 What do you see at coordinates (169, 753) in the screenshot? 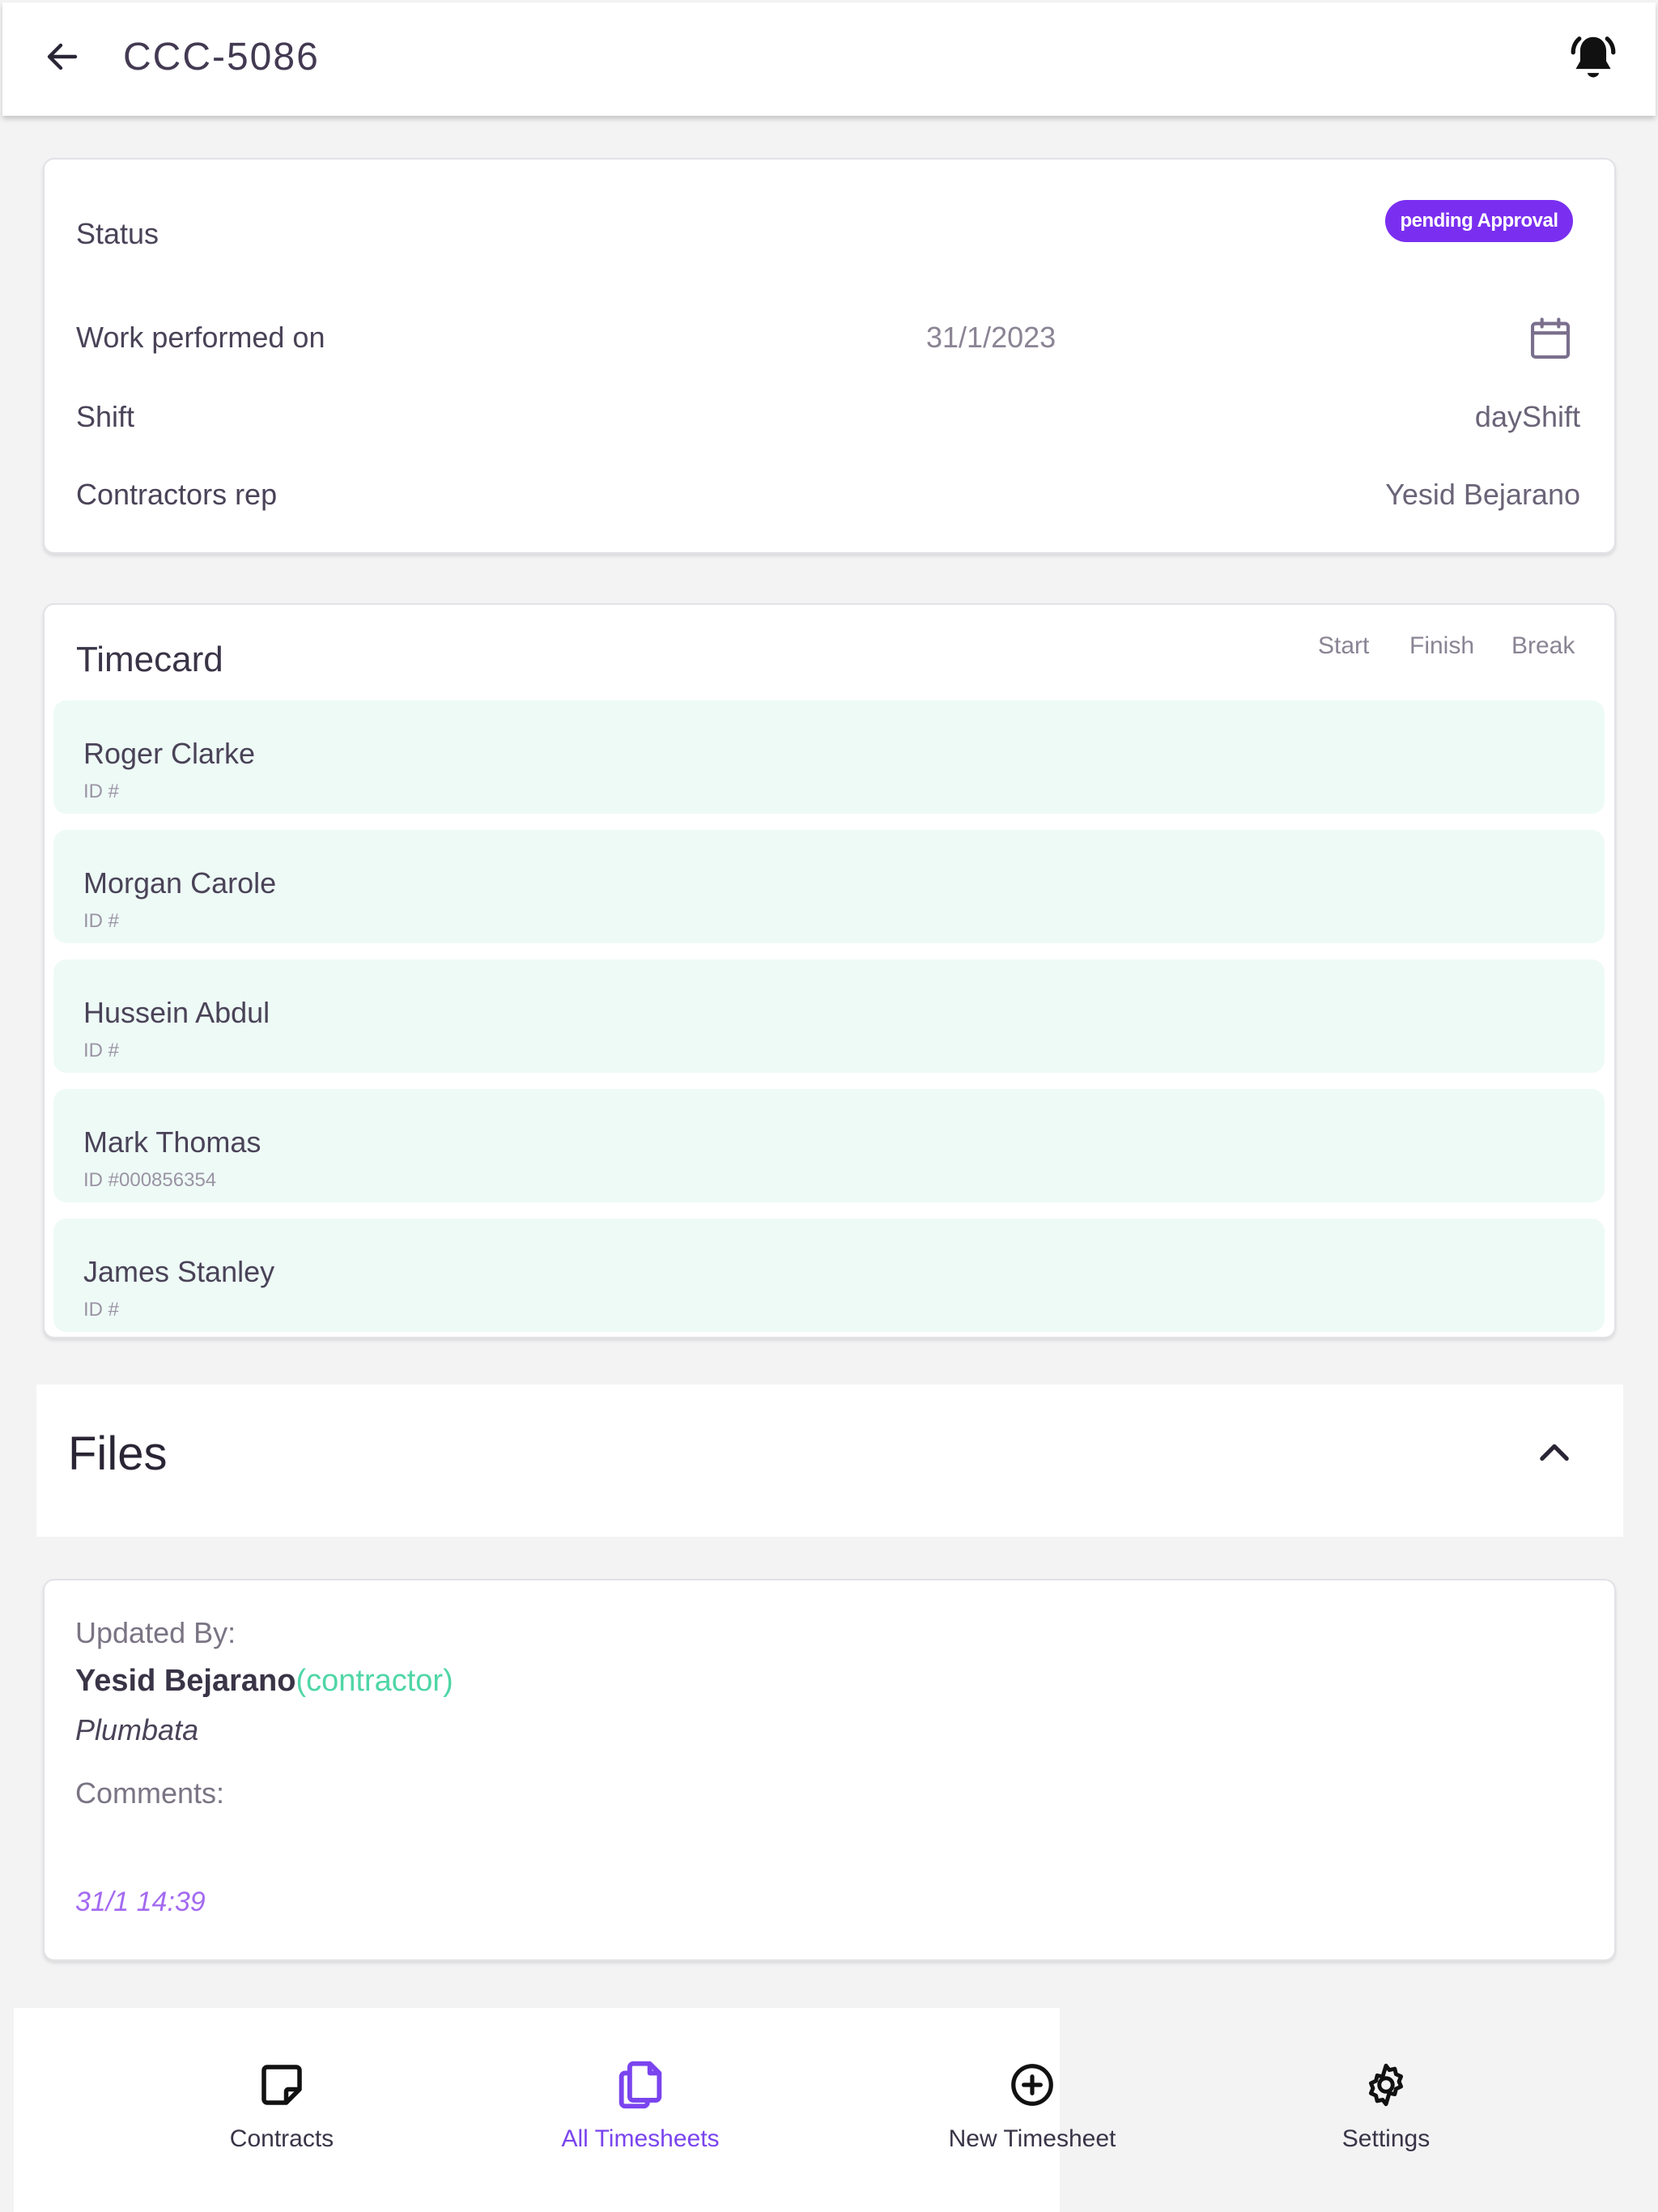
I see `worker-name: Roger Clarke` at bounding box center [169, 753].